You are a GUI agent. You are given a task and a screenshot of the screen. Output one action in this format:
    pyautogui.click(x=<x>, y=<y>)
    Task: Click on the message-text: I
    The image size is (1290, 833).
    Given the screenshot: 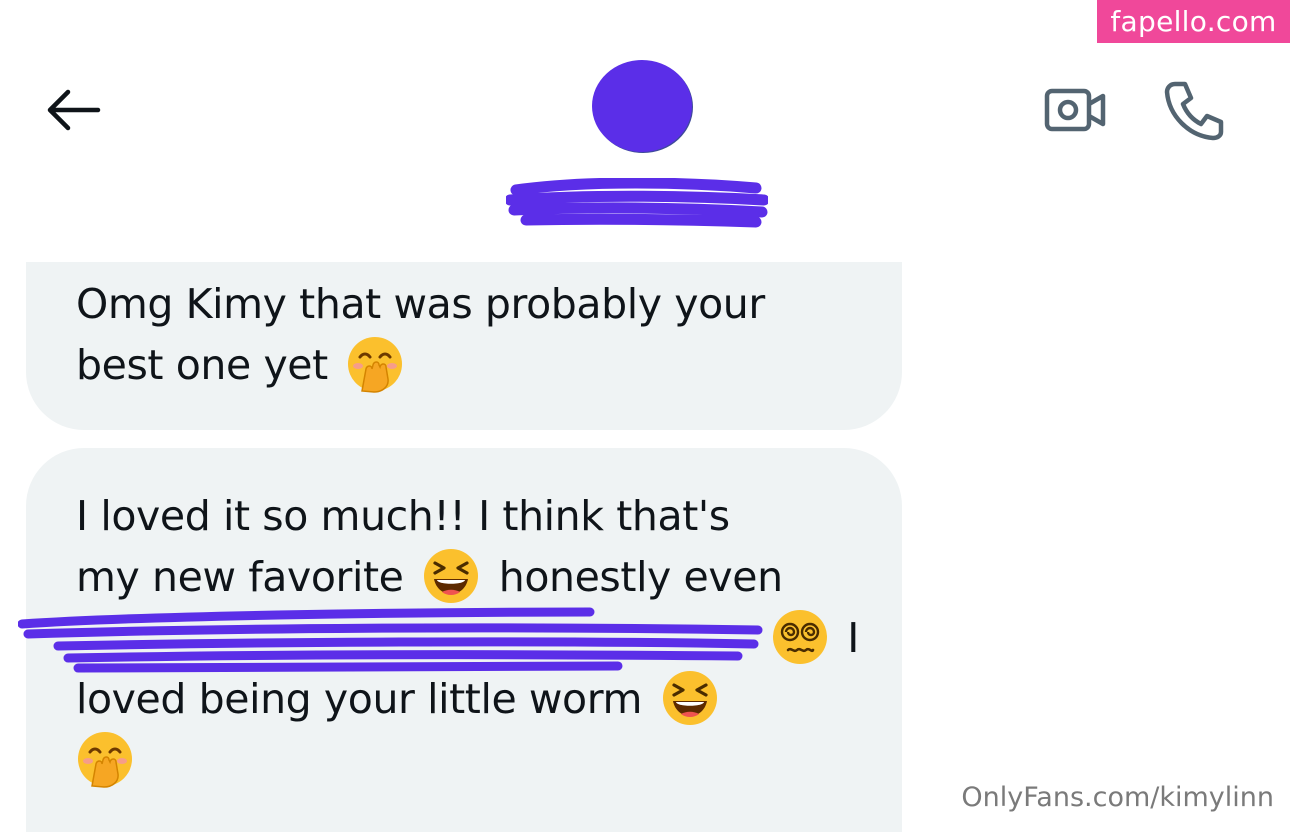 What is the action you would take?
    pyautogui.click(x=853, y=638)
    